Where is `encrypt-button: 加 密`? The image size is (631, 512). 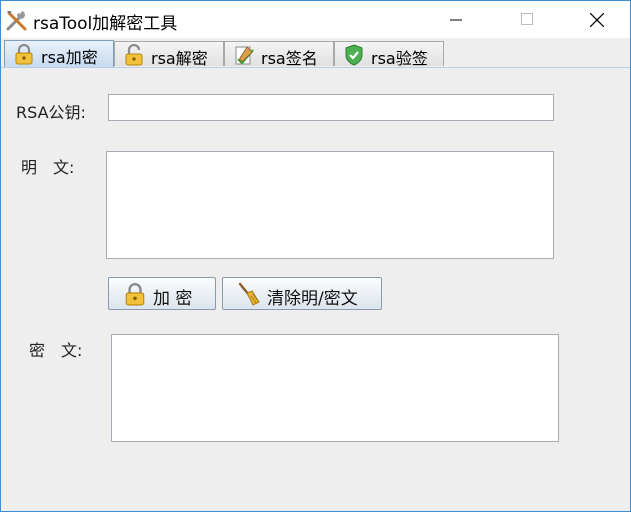
encrypt-button: 加 密 is located at coordinates (162, 293).